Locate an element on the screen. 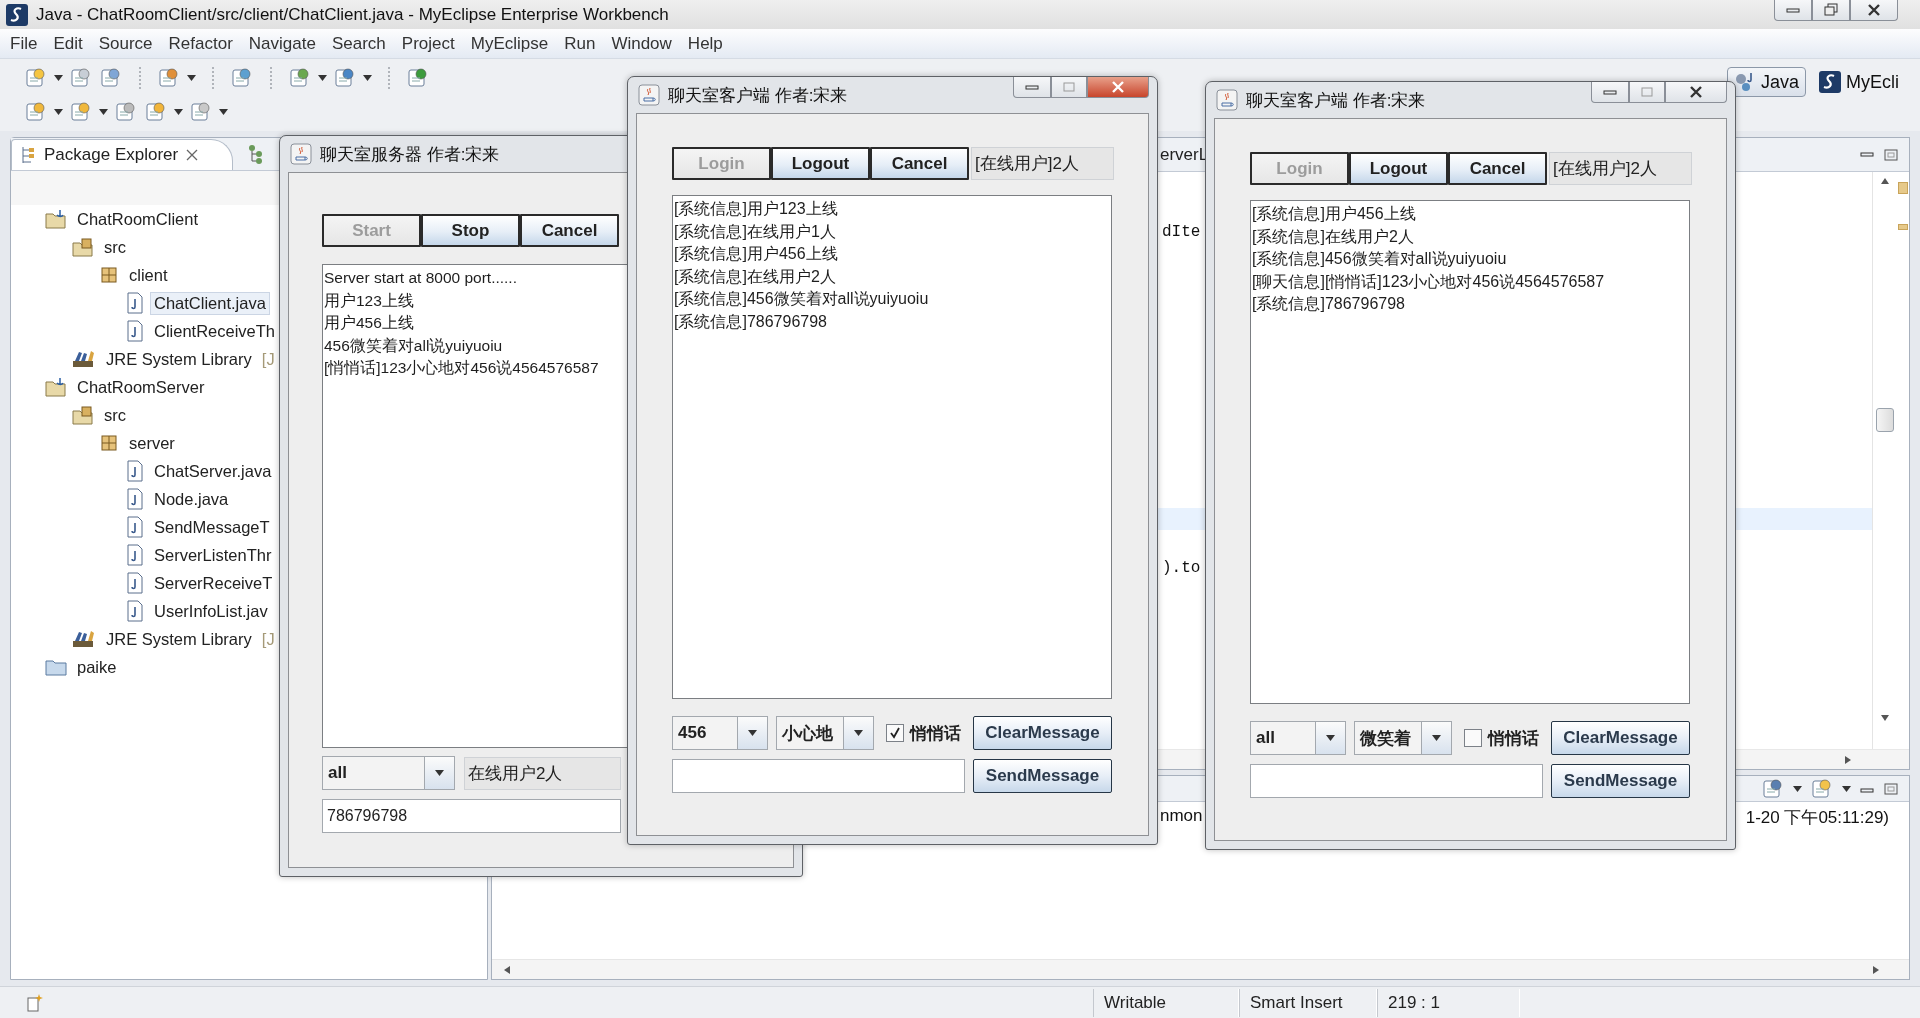 The width and height of the screenshot is (1920, 1018). fast-view-icon is located at coordinates (35, 1002).